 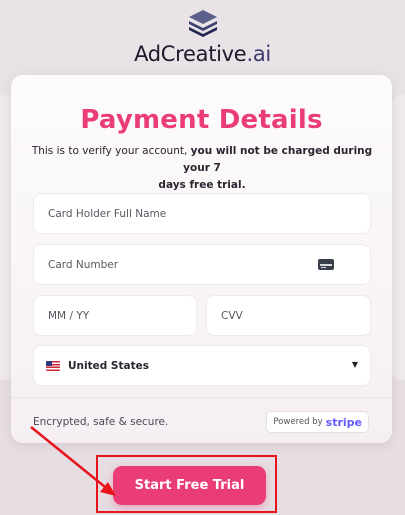 I want to click on cvv-placeholder: CVV, so click(x=232, y=315).